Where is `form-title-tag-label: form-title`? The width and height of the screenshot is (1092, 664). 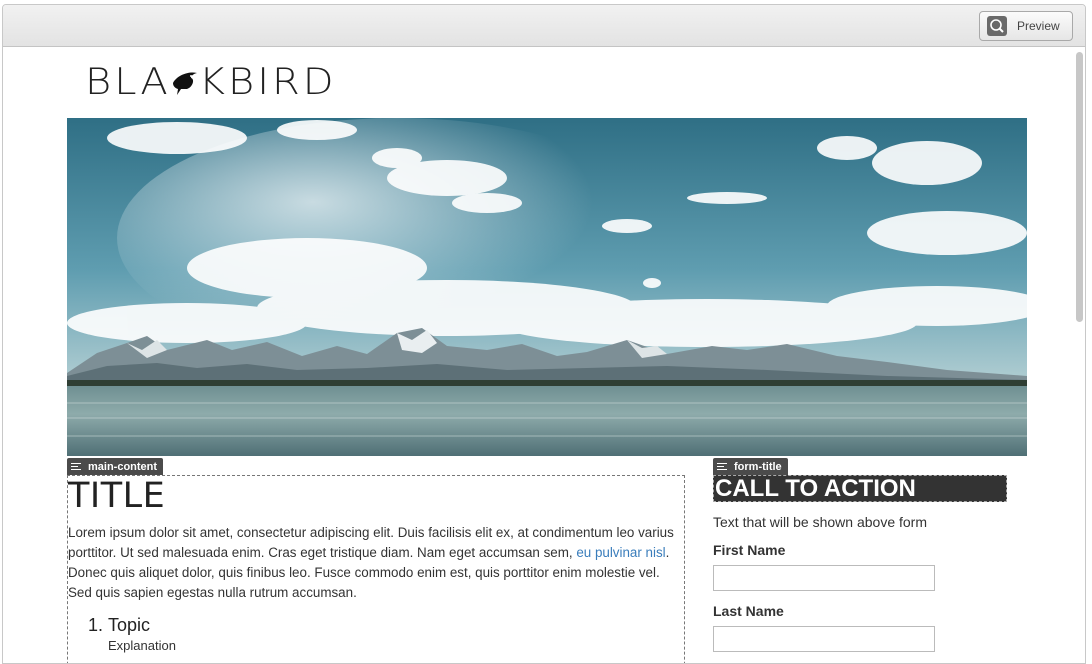 form-title-tag-label: form-title is located at coordinates (758, 466).